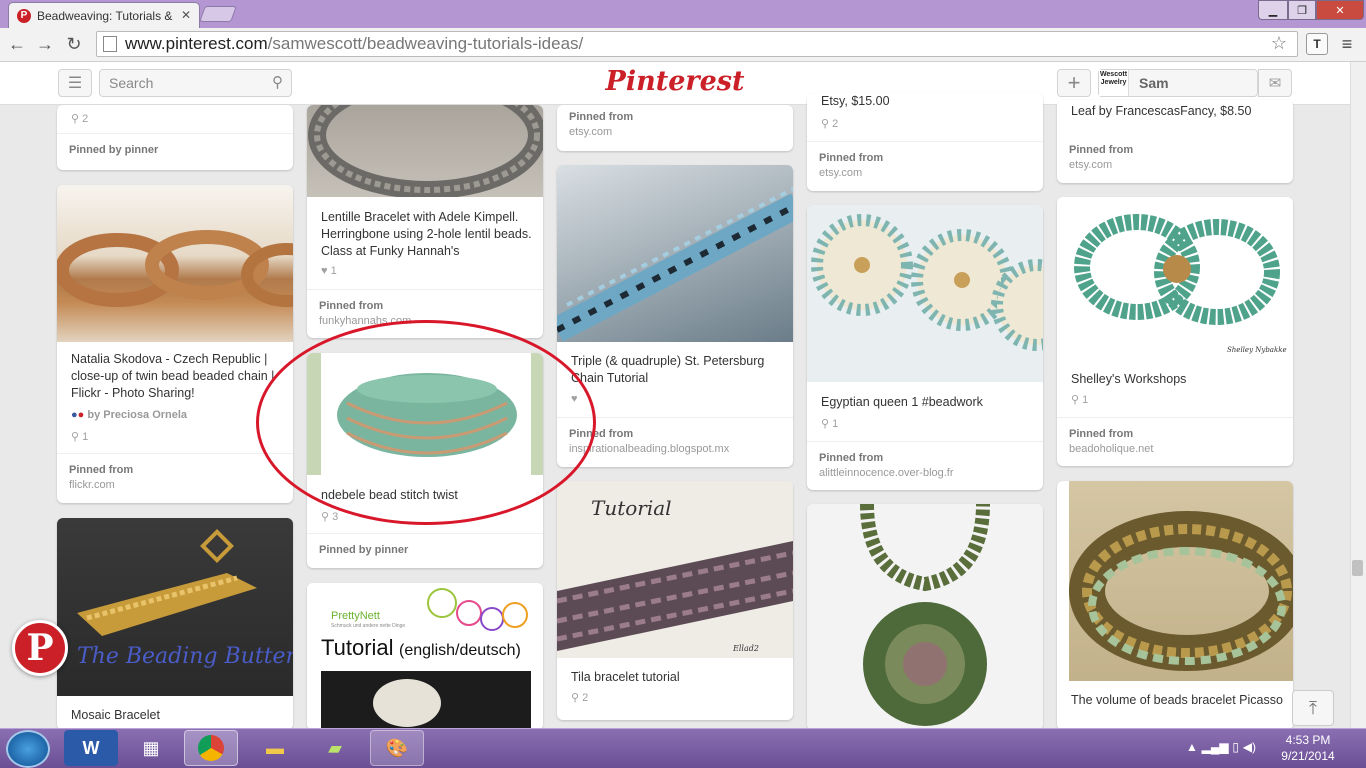 The image size is (1366, 768). I want to click on pinterest-logo: Pinterest, so click(675, 83).